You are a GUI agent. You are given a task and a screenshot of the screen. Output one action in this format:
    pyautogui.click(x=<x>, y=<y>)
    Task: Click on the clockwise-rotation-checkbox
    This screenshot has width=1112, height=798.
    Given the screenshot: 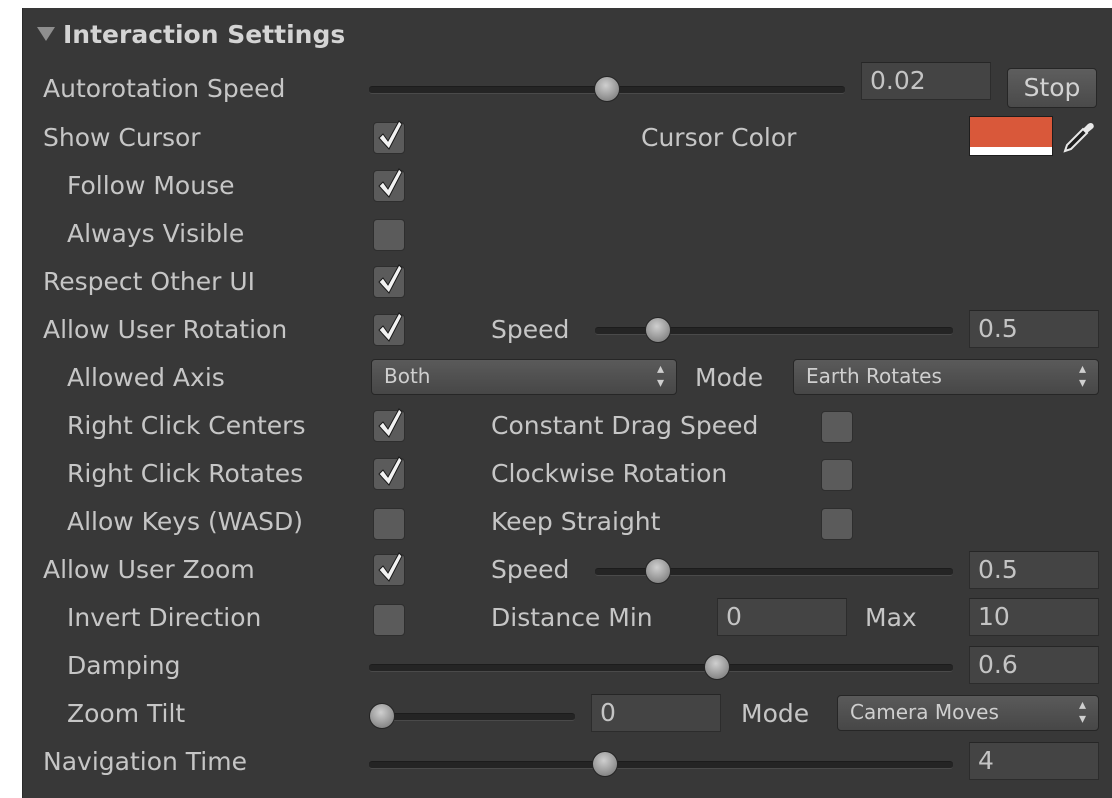 What is the action you would take?
    pyautogui.click(x=837, y=475)
    